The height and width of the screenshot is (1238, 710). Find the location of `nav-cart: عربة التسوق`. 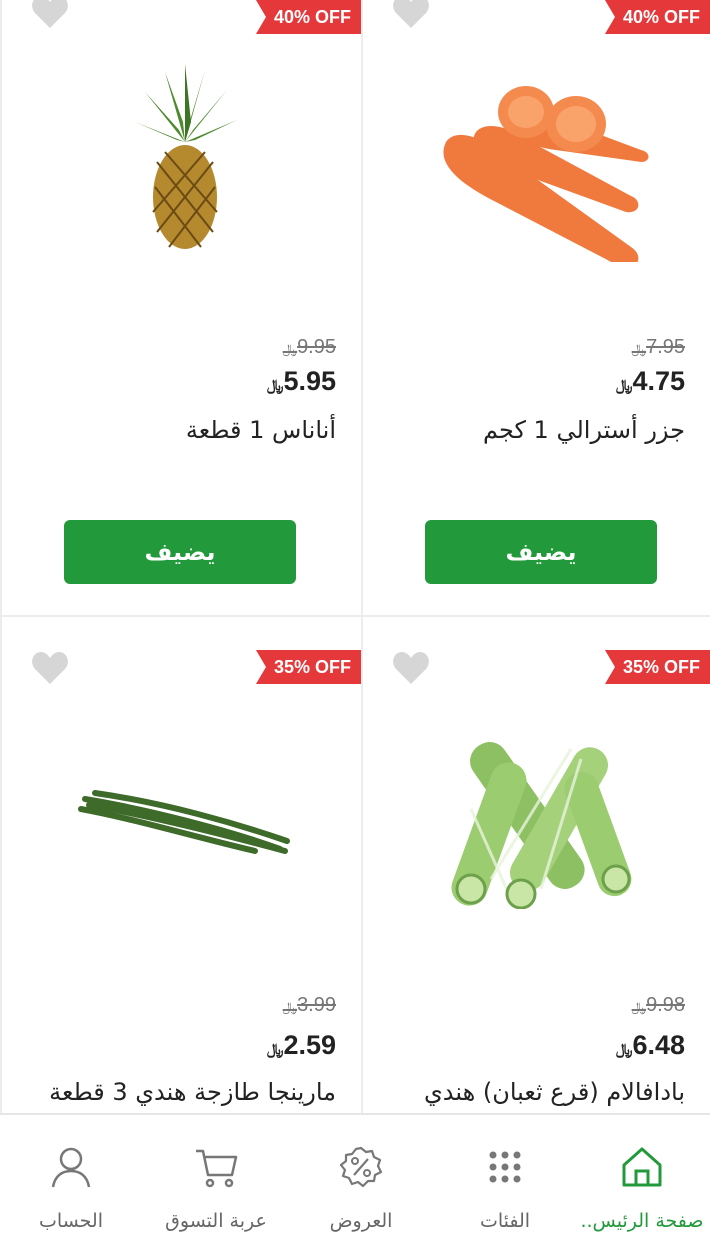

nav-cart: عربة التسوق is located at coordinates (216, 1176).